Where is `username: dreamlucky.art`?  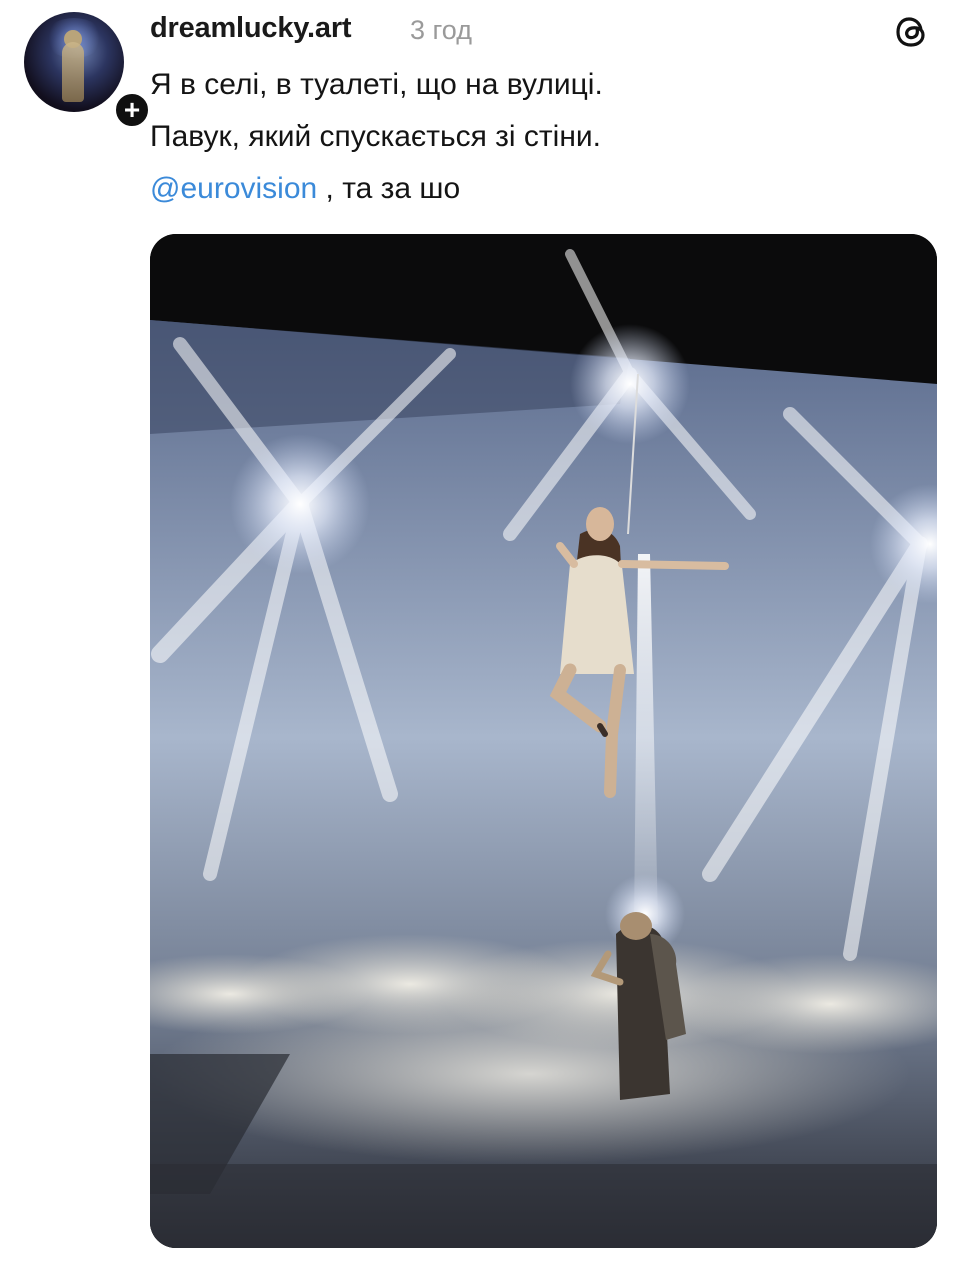
username: dreamlucky.art is located at coordinates (251, 28).